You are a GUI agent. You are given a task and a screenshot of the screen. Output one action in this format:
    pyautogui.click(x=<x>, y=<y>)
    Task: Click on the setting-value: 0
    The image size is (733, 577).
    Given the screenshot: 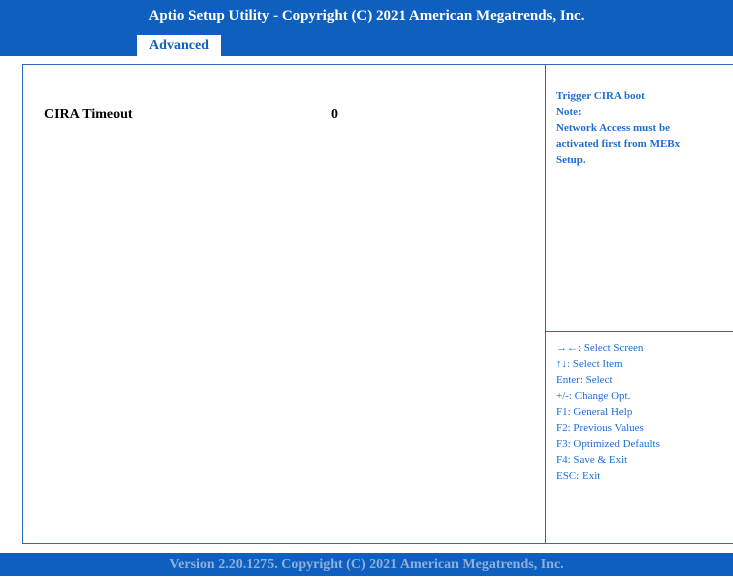 What is the action you would take?
    pyautogui.click(x=334, y=114)
    